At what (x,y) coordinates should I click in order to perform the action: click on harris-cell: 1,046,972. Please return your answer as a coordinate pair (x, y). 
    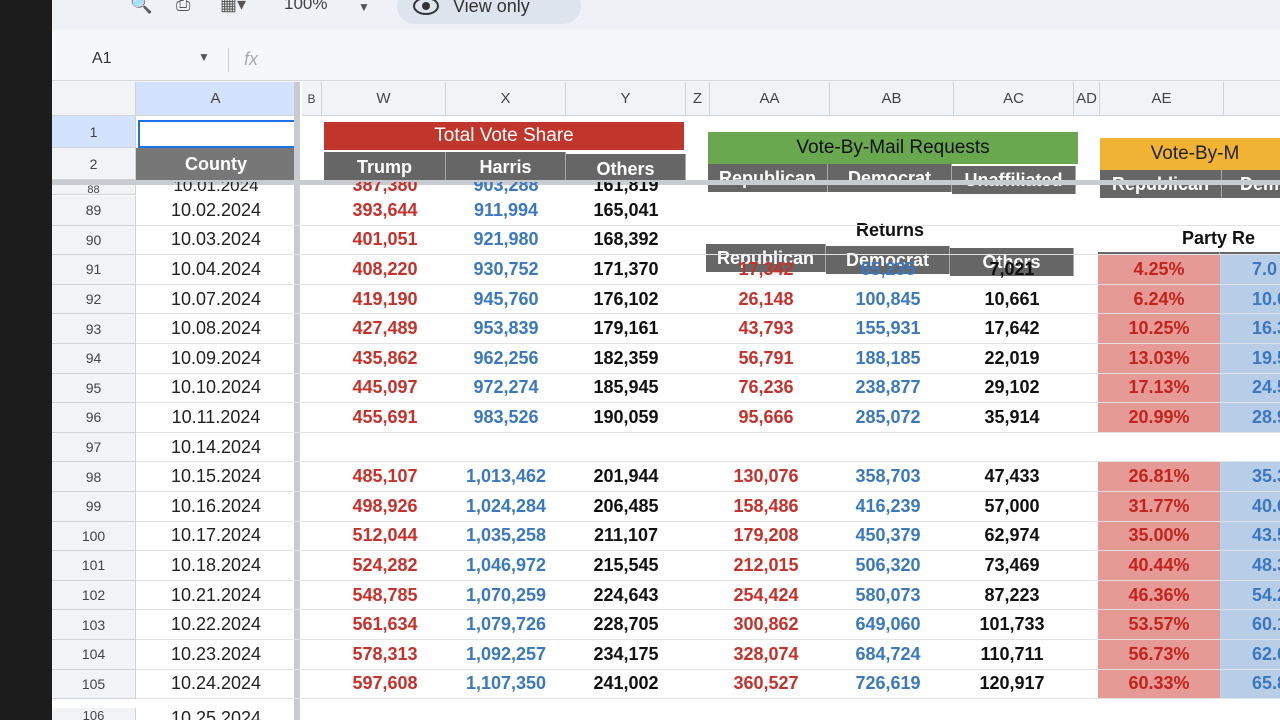
    Looking at the image, I should click on (506, 565).